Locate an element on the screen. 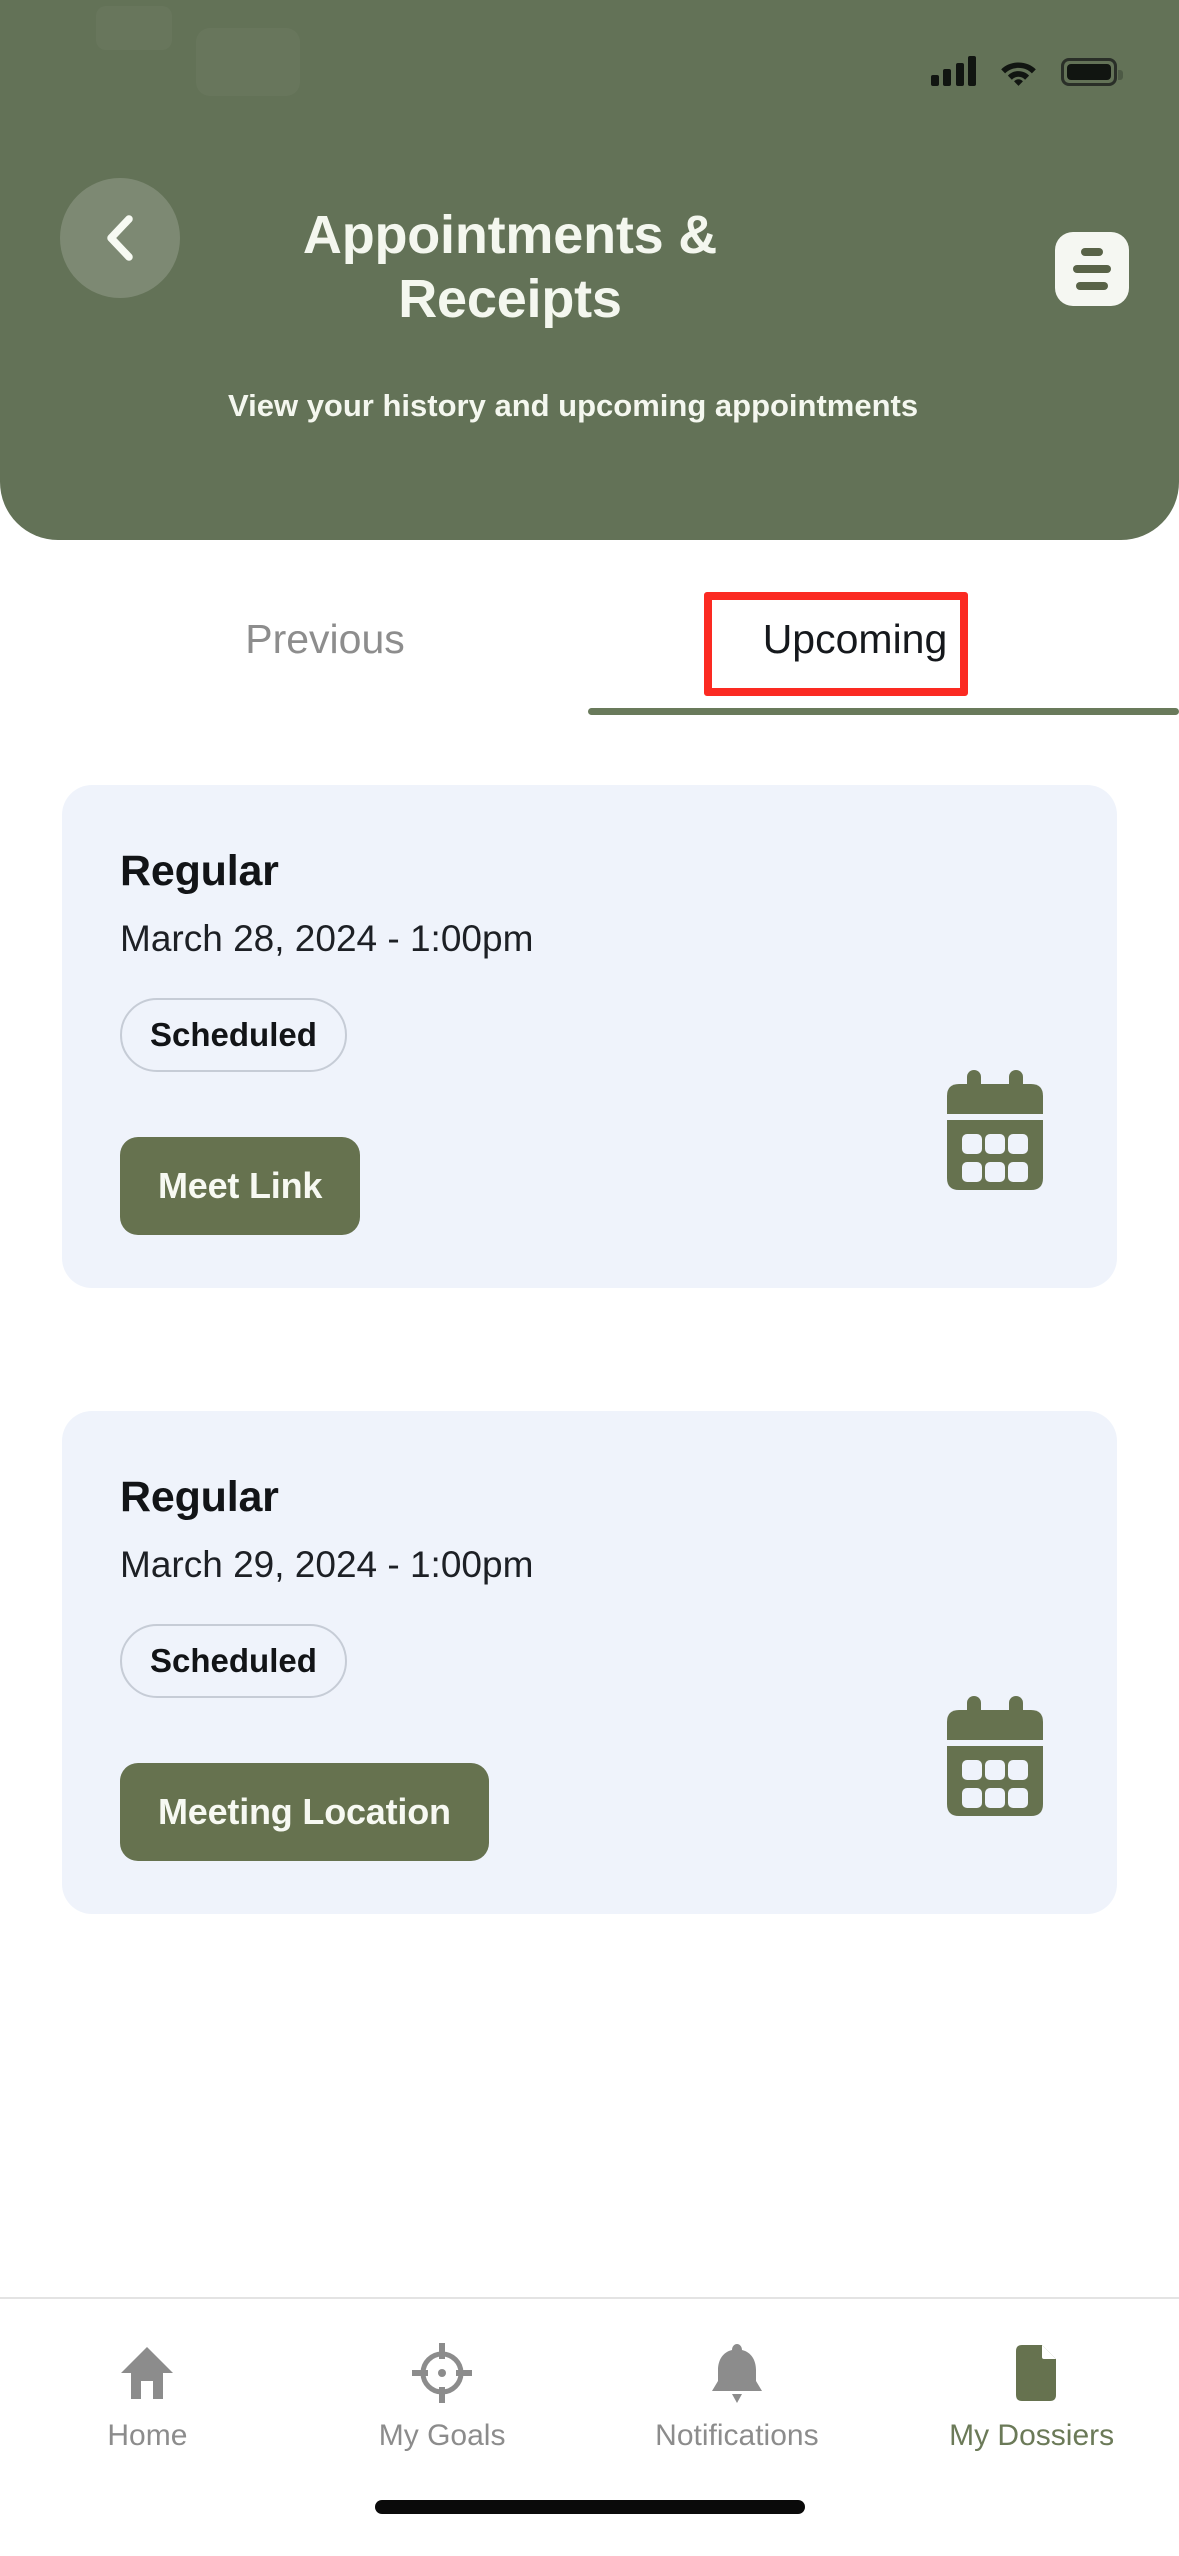  tab-upcoming: Upcoming is located at coordinates (855, 639).